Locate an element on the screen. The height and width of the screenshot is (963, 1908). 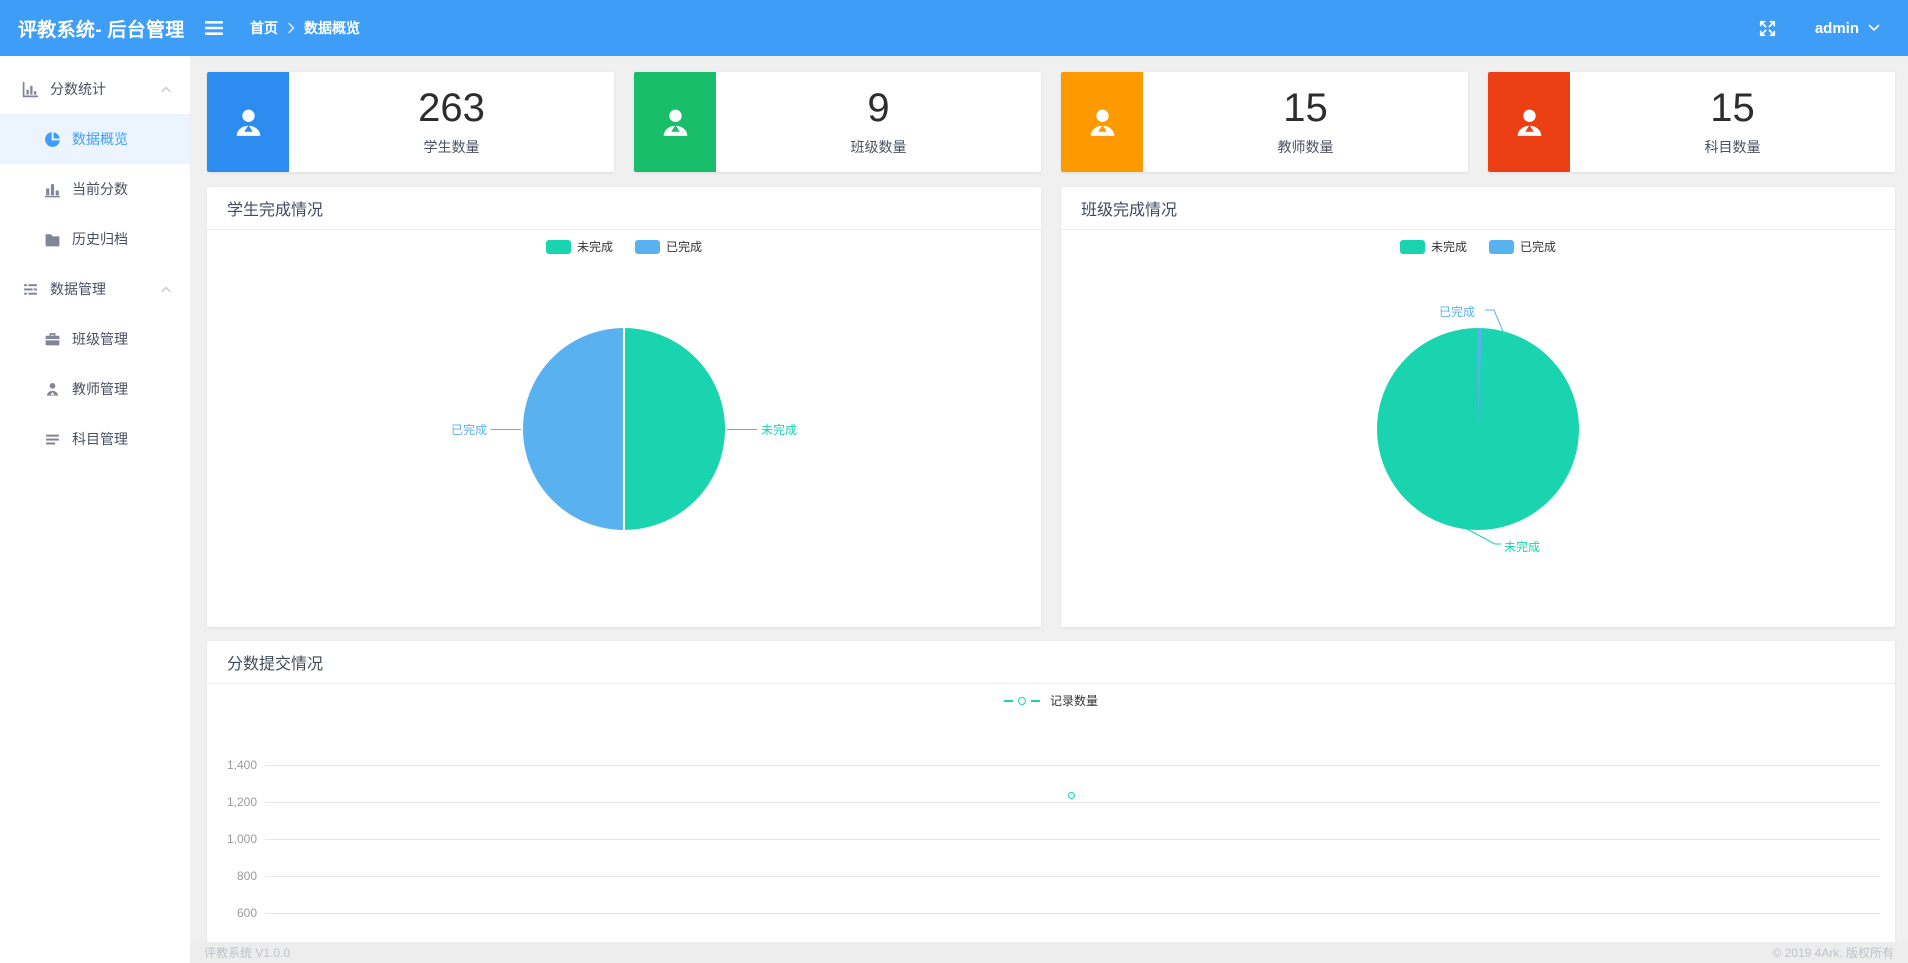
hamburger-icon is located at coordinates (214, 28).